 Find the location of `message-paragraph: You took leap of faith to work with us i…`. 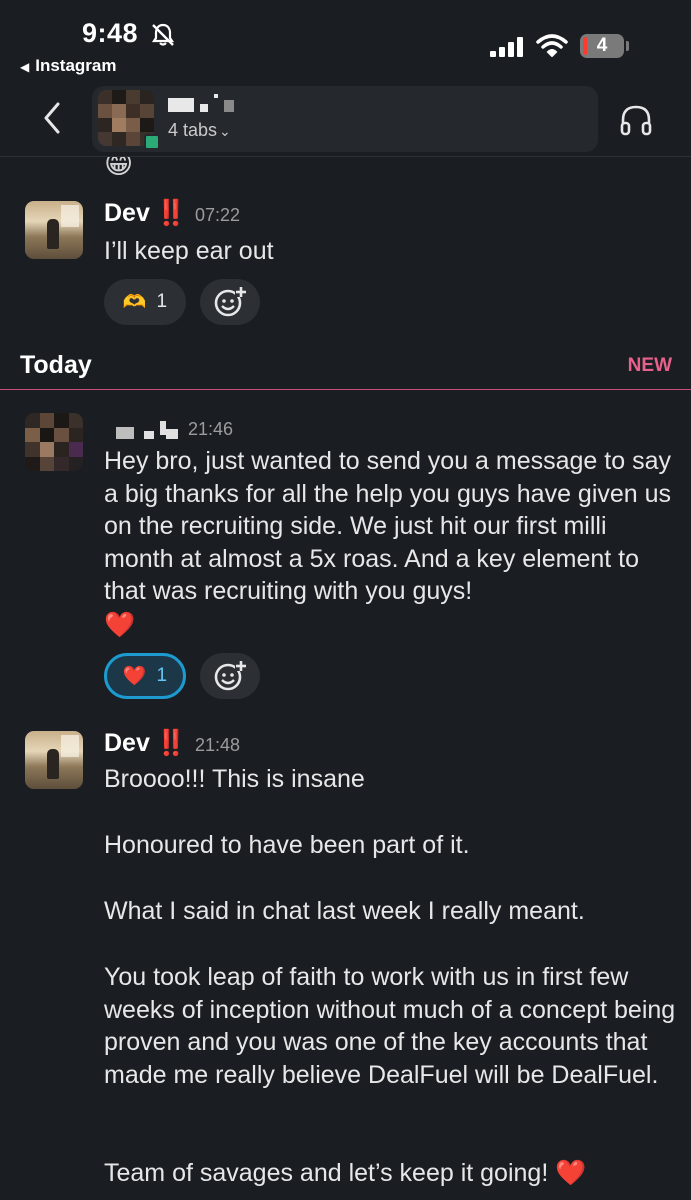

message-paragraph: You took leap of faith to work with us i… is located at coordinates (393, 1026).